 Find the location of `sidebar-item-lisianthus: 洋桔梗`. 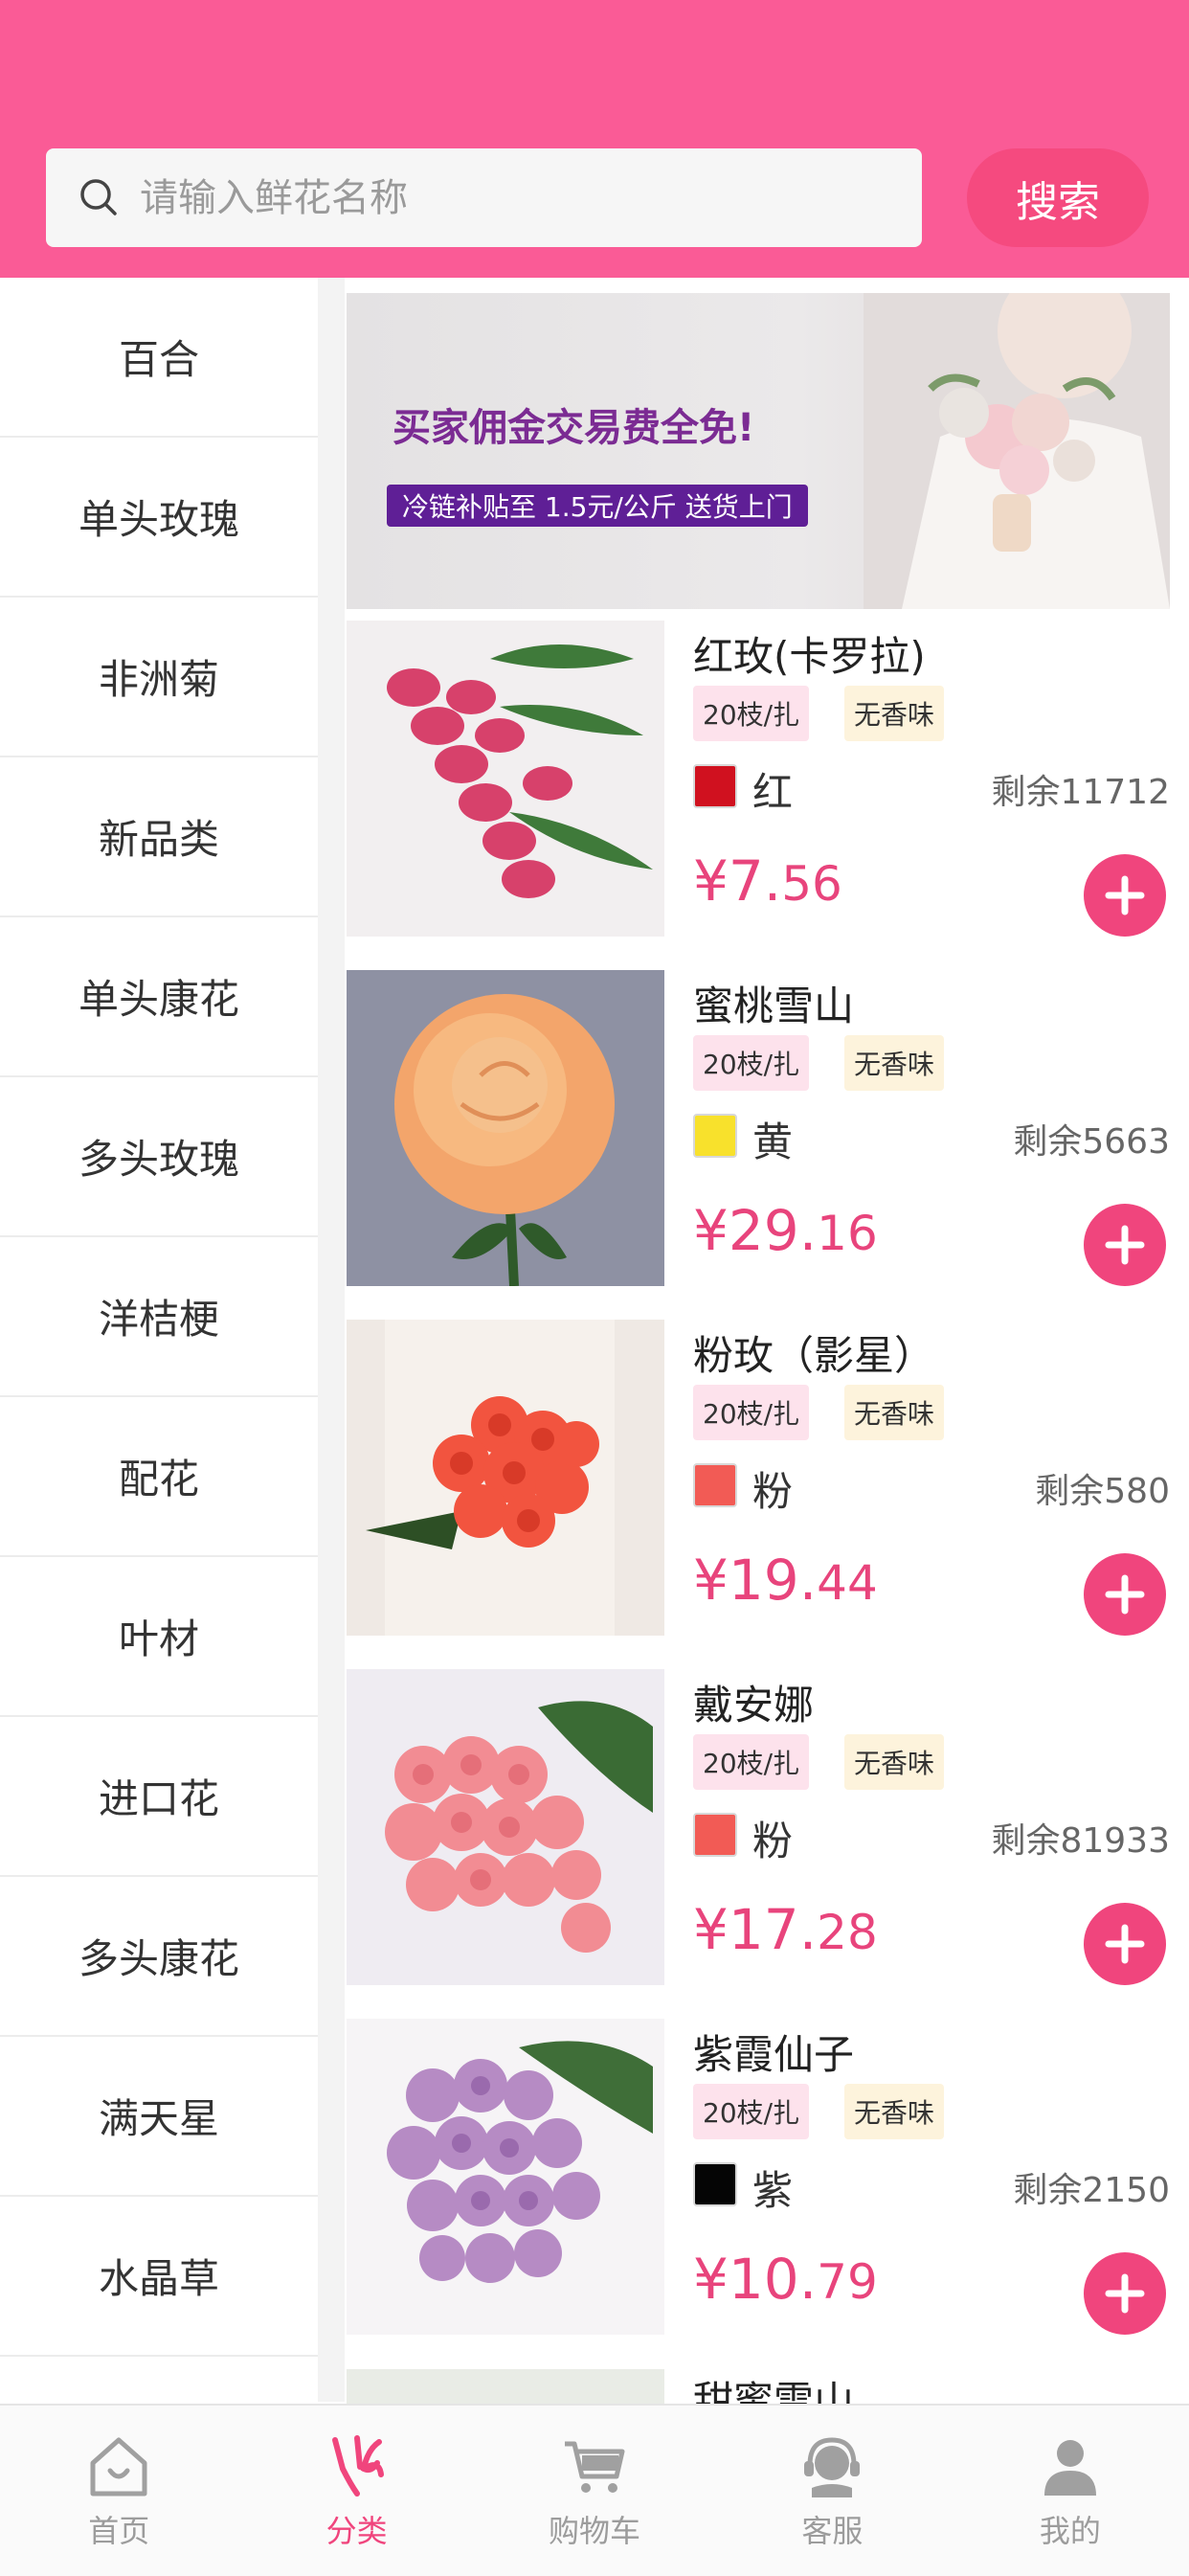

sidebar-item-lisianthus: 洋桔梗 is located at coordinates (159, 1317).